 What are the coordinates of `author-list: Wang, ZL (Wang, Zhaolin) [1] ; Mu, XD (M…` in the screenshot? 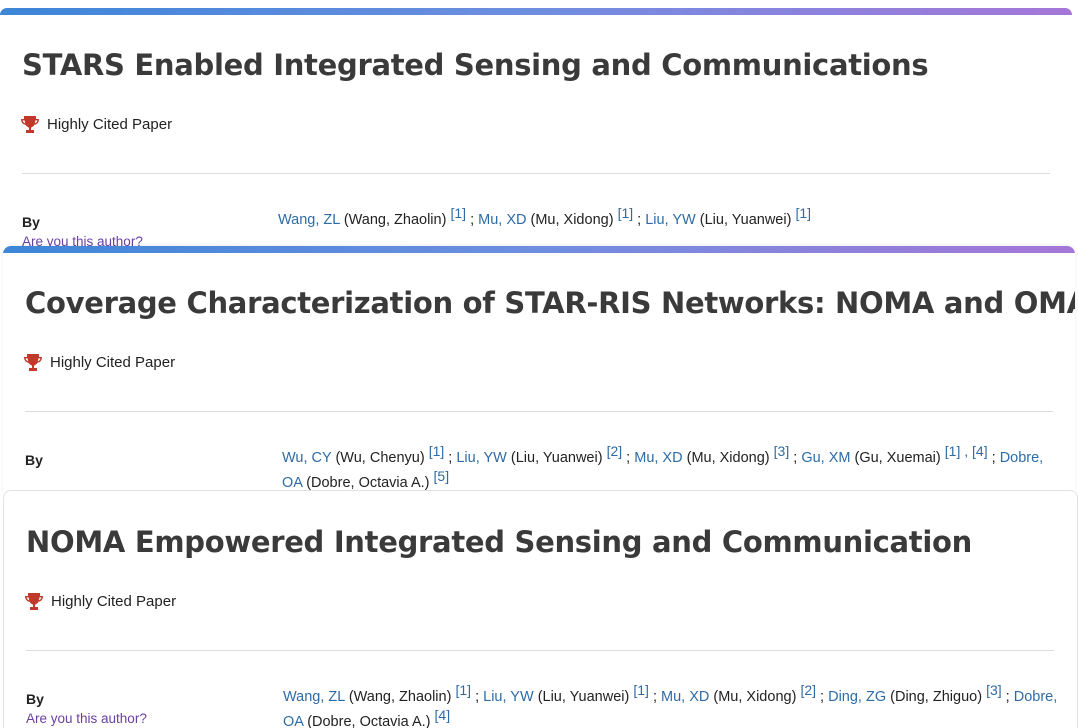 It's located at (545, 216).